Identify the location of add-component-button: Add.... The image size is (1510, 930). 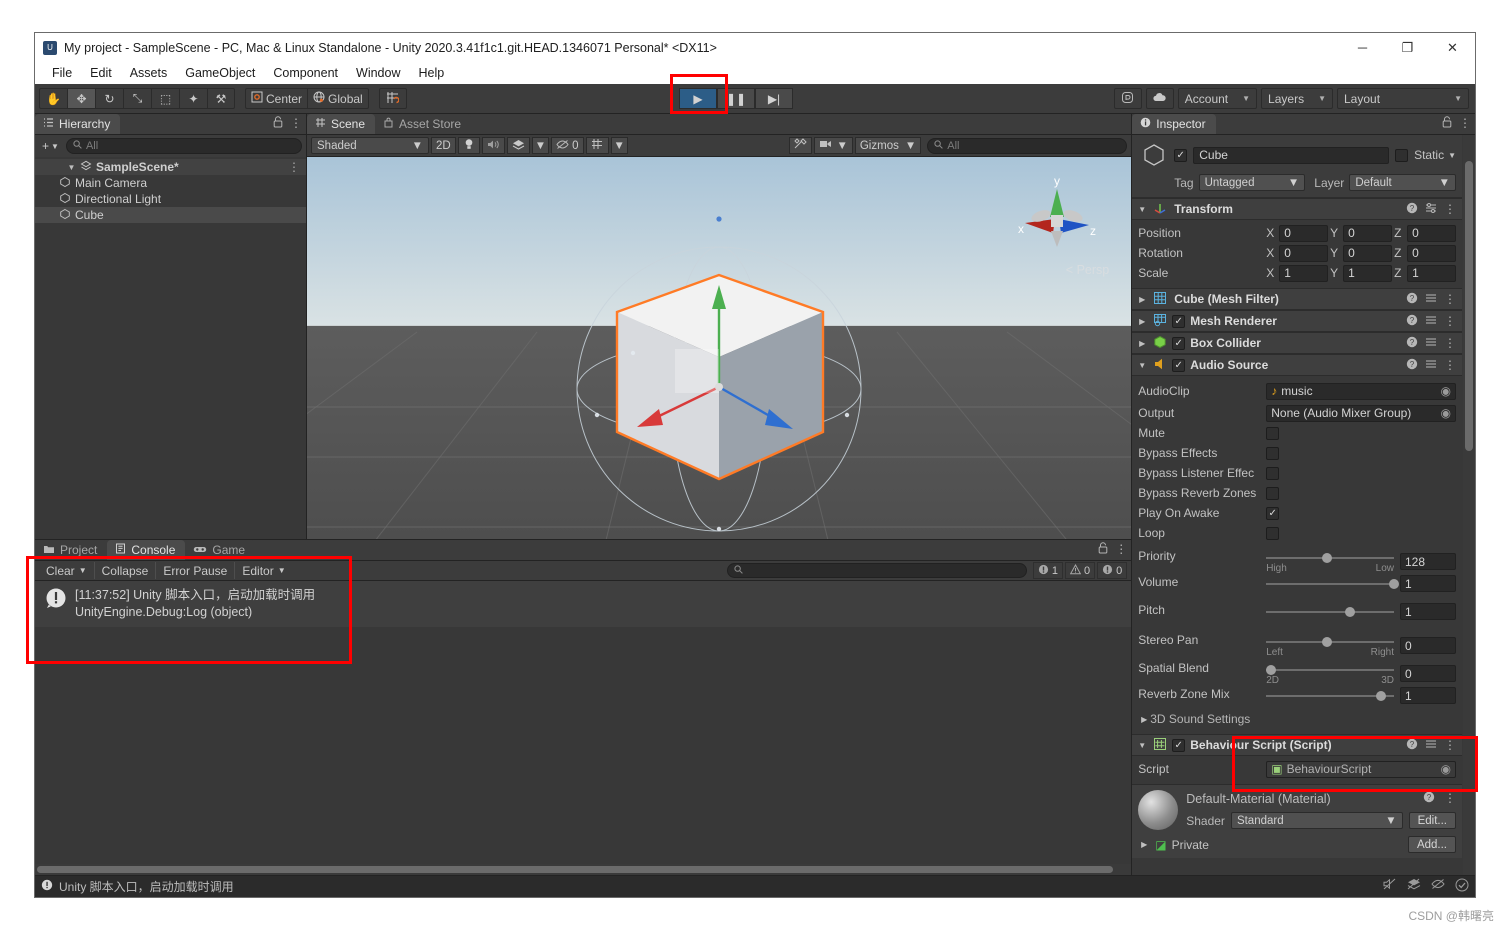
(1431, 844).